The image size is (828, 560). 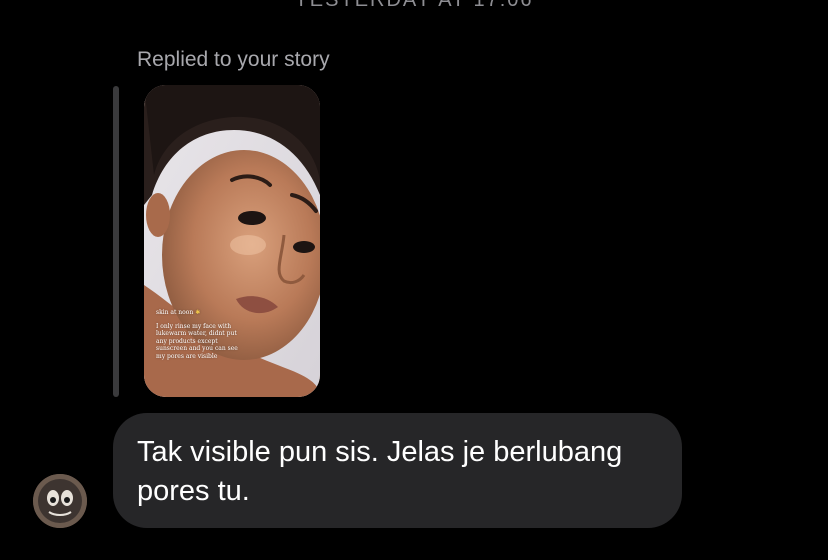 What do you see at coordinates (233, 59) in the screenshot?
I see `story-reply-label: Replied to your story` at bounding box center [233, 59].